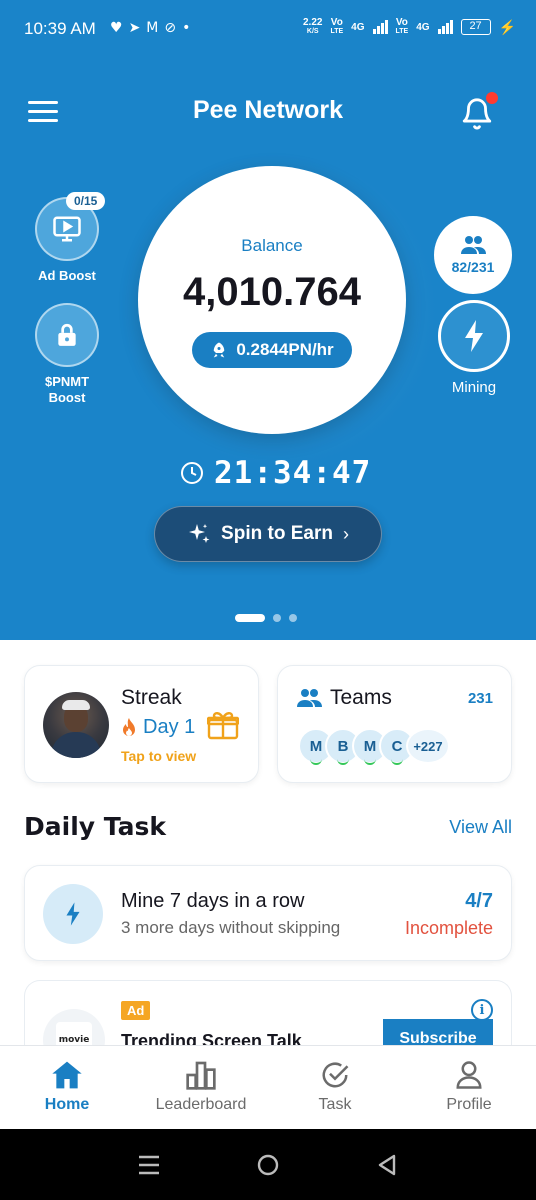  I want to click on mining-rate-pill: 0.2844PN/hr, so click(272, 350).